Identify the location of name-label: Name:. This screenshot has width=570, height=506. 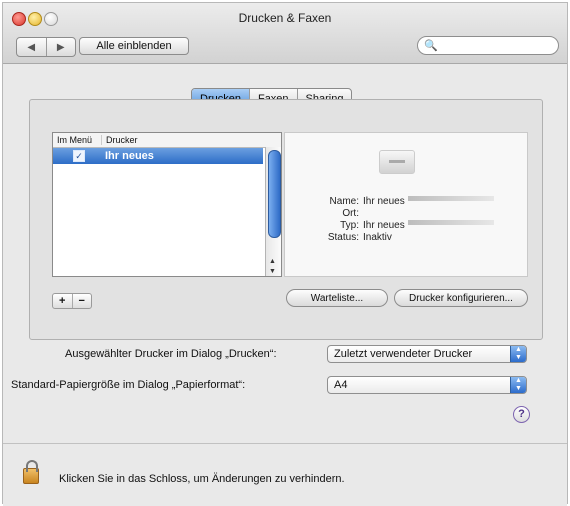
(344, 201).